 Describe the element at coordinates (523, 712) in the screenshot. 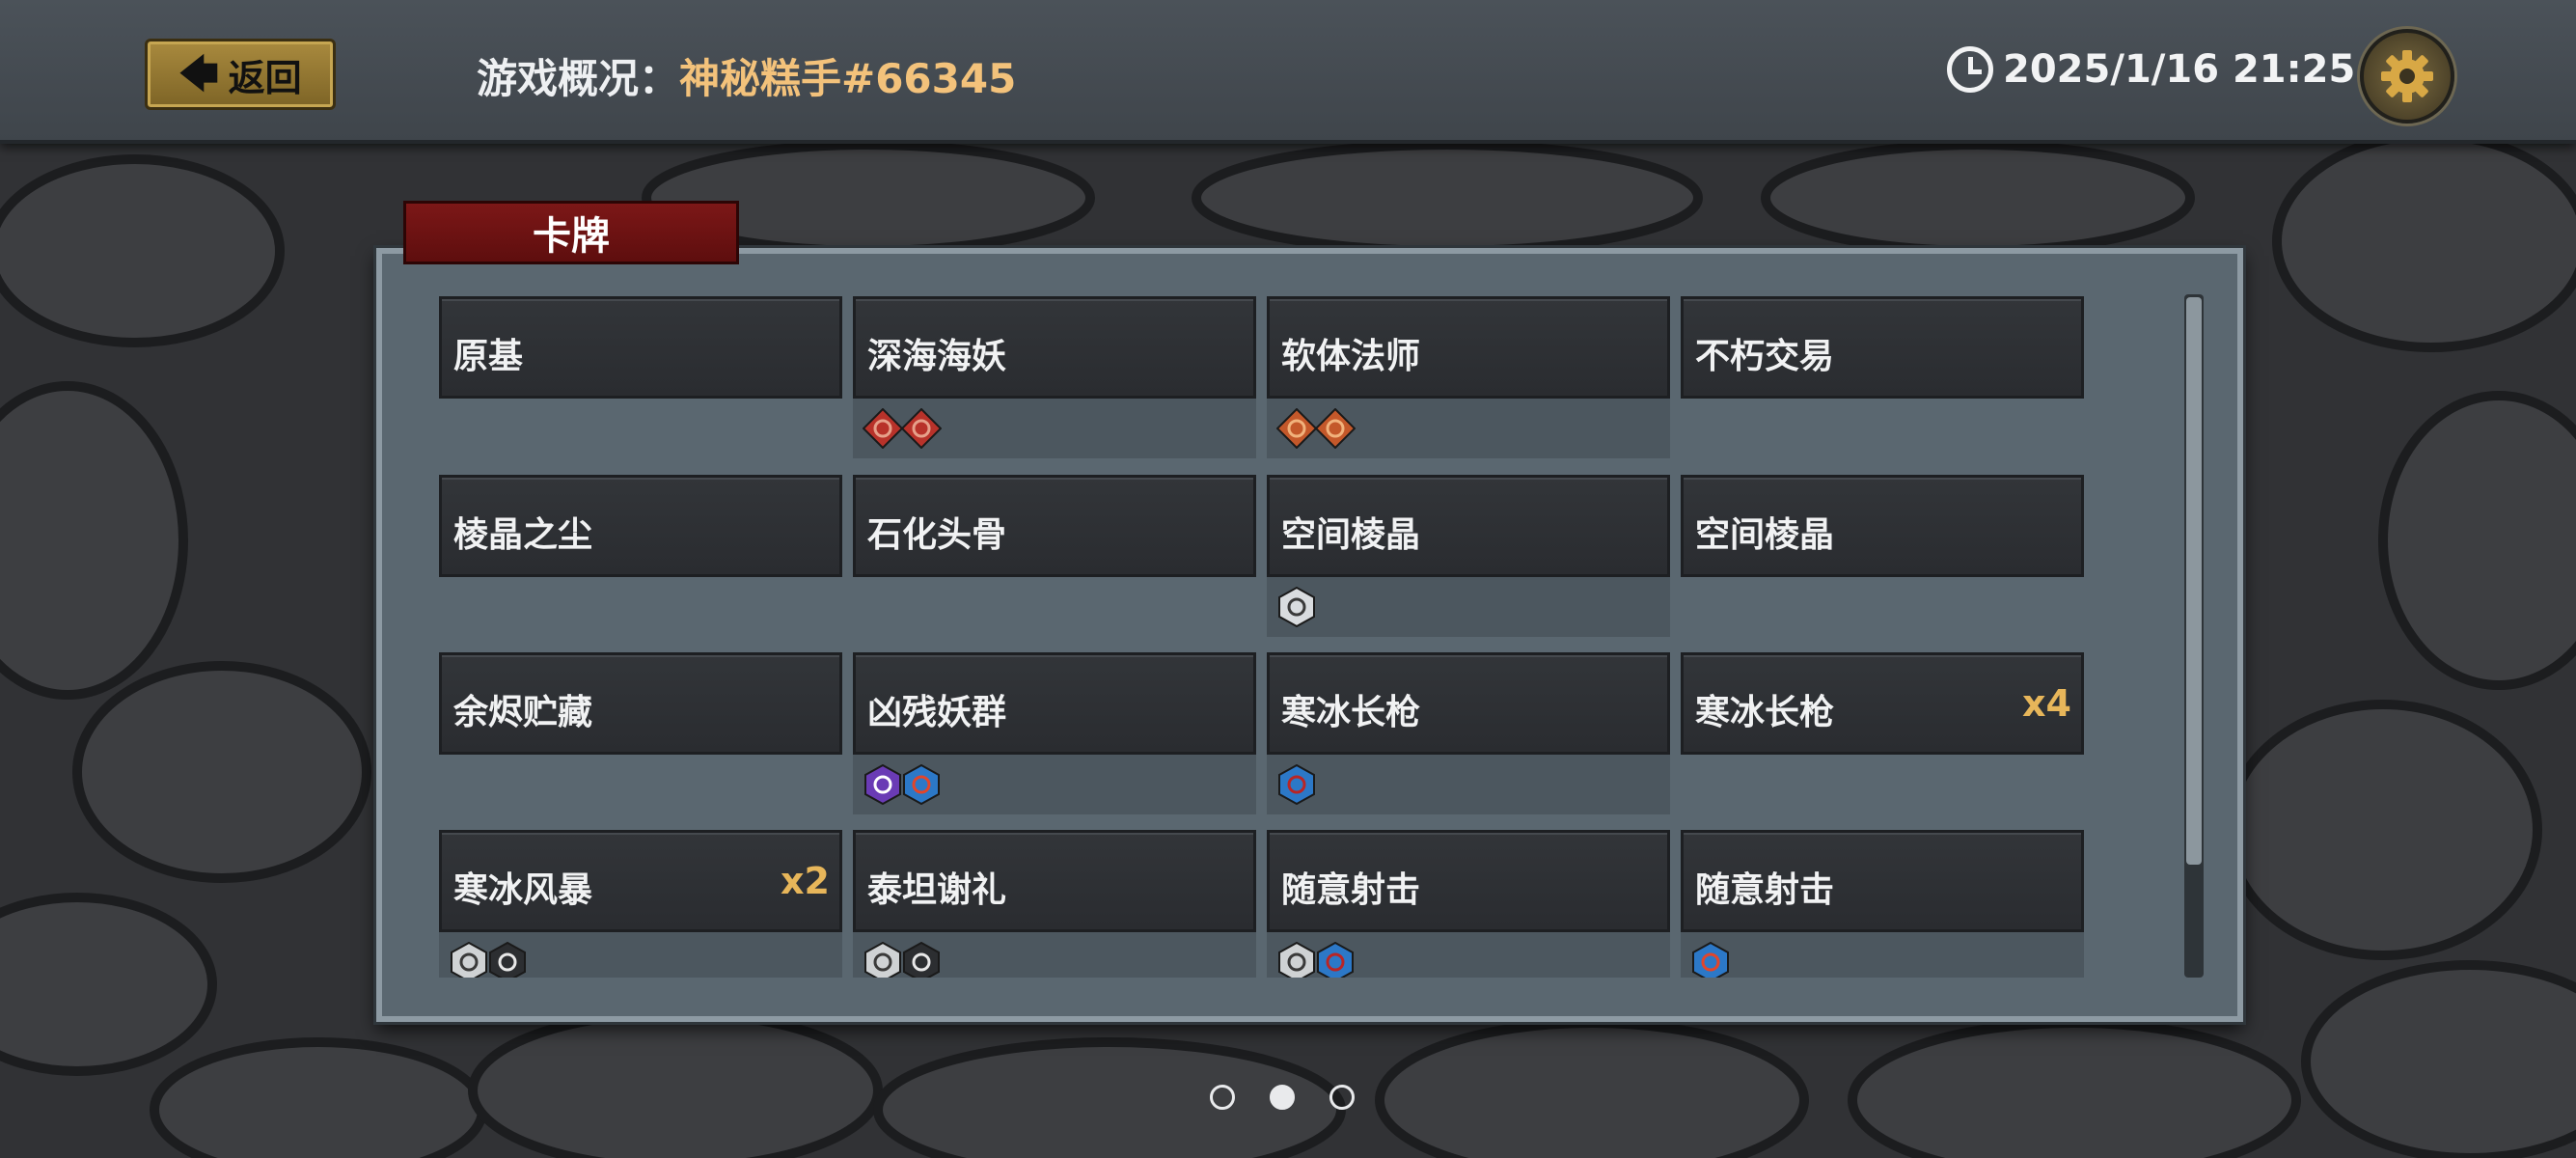

I see `card-name: 余烬贮藏` at that location.